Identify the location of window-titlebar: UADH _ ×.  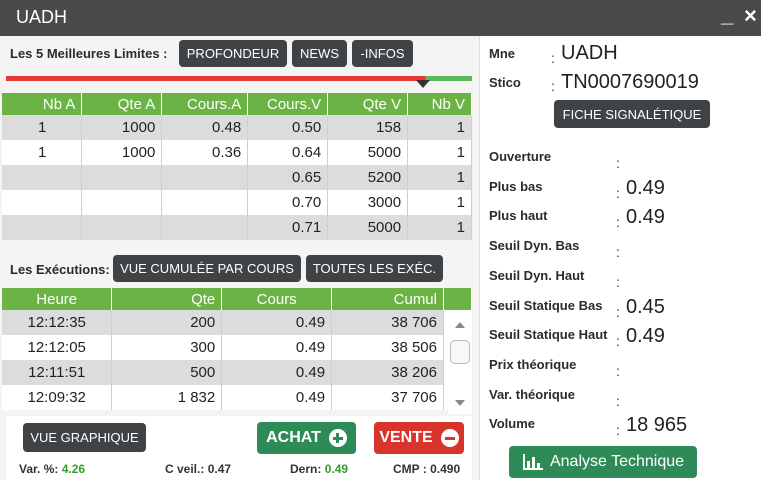
(380, 18).